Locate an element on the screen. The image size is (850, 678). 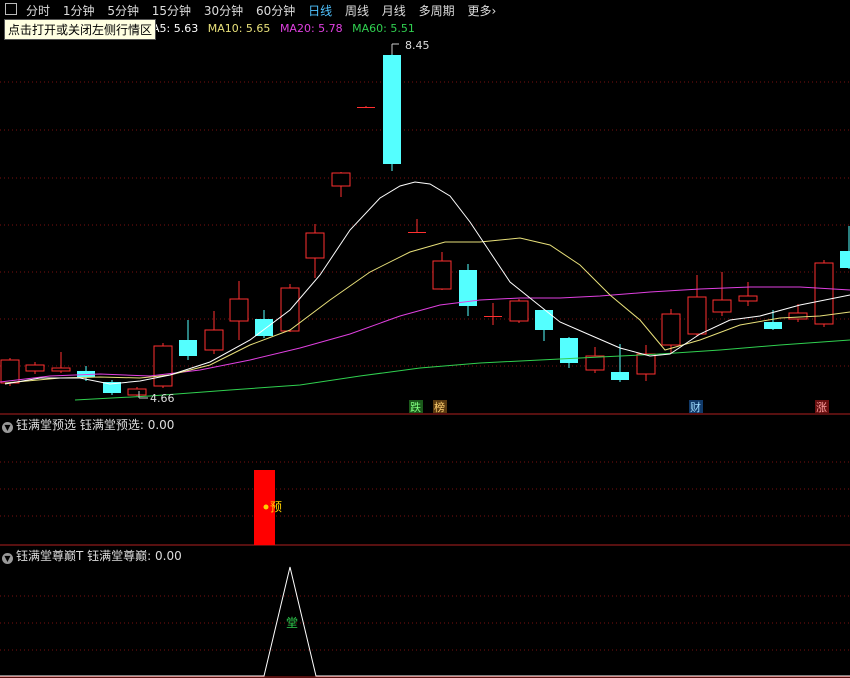
low-price-label: 4.66 is located at coordinates (162, 398).